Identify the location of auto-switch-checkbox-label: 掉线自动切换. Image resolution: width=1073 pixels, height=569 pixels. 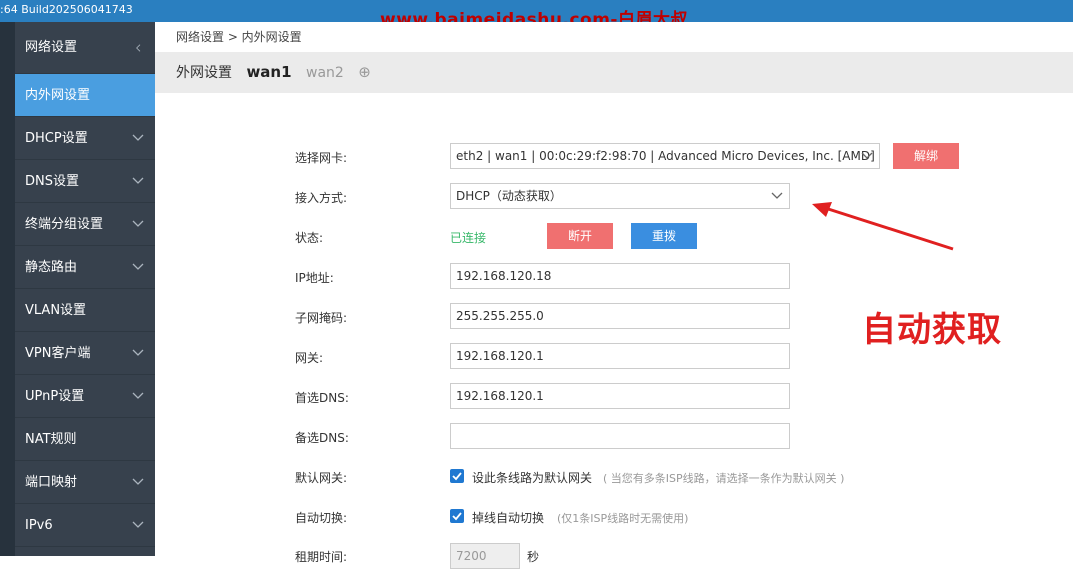
(508, 518).